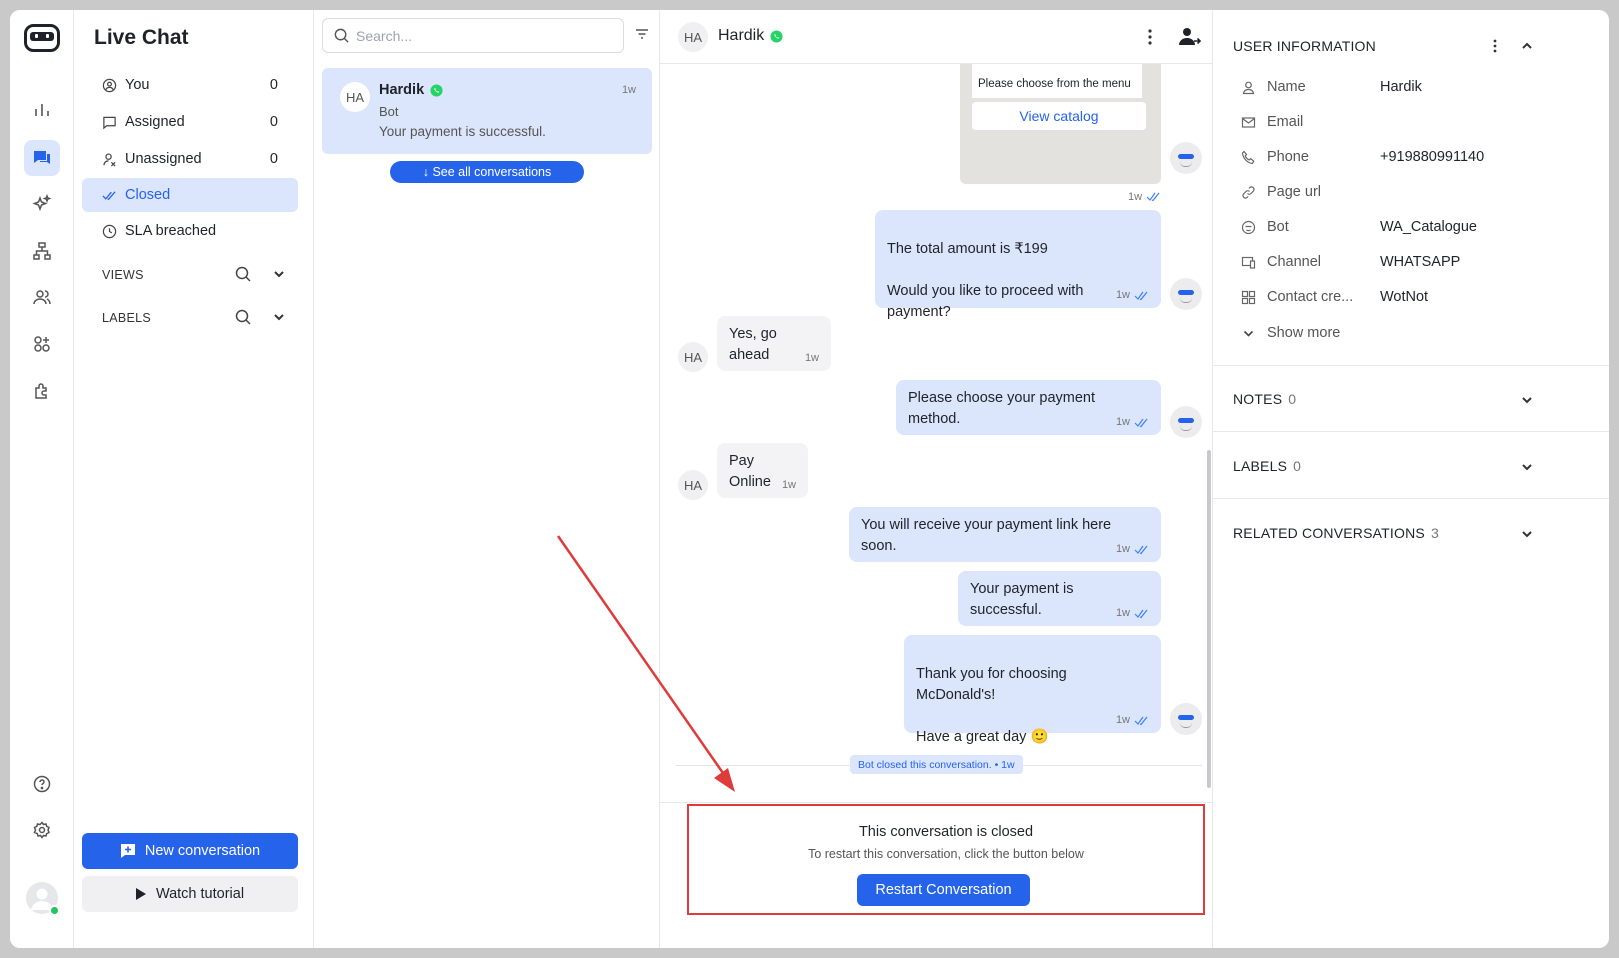 The image size is (1619, 958). I want to click on plugins-icon, so click(42, 390).